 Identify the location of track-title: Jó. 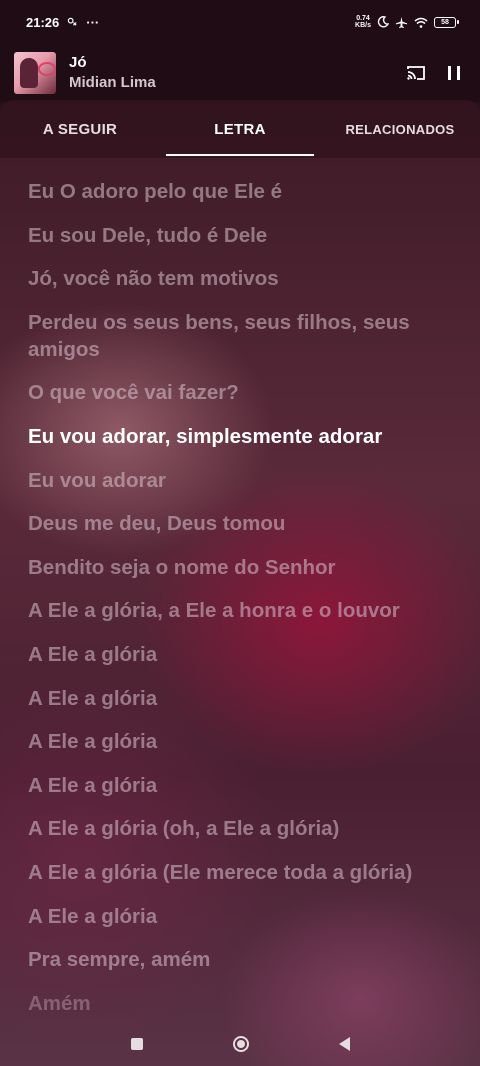
(78, 62).